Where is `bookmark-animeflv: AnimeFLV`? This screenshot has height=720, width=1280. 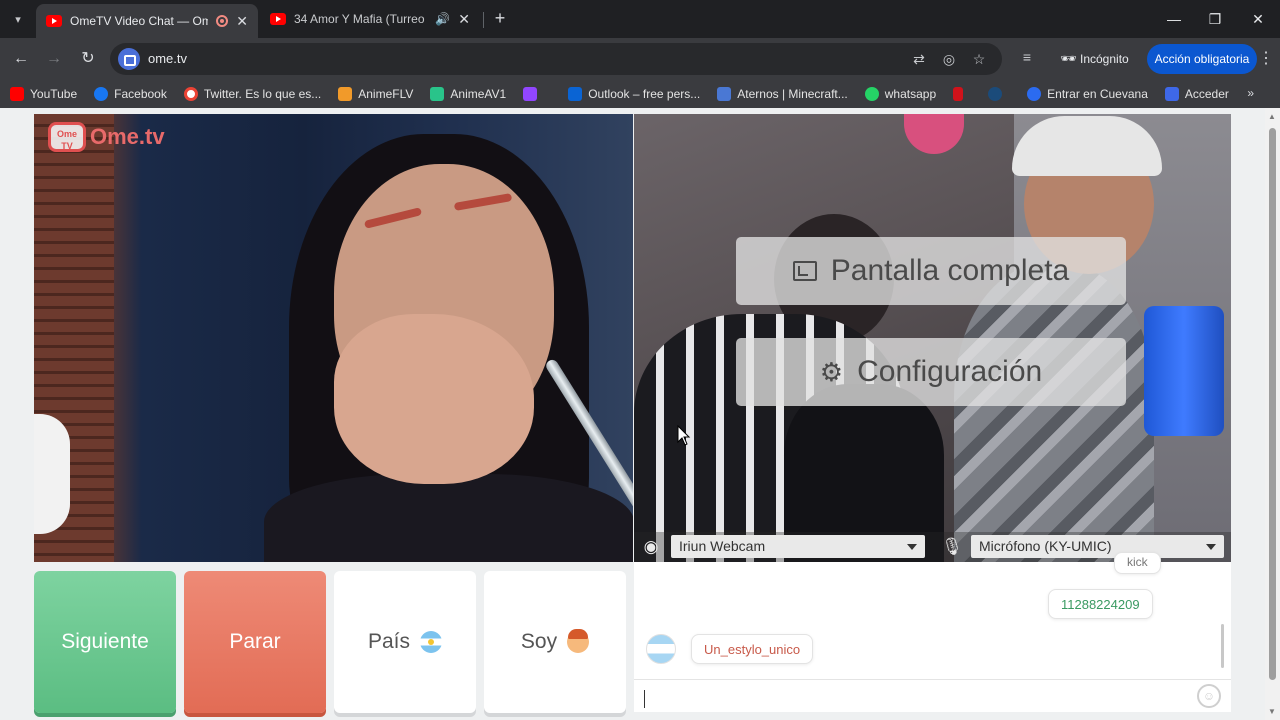 bookmark-animeflv: AnimeFLV is located at coordinates (375, 94).